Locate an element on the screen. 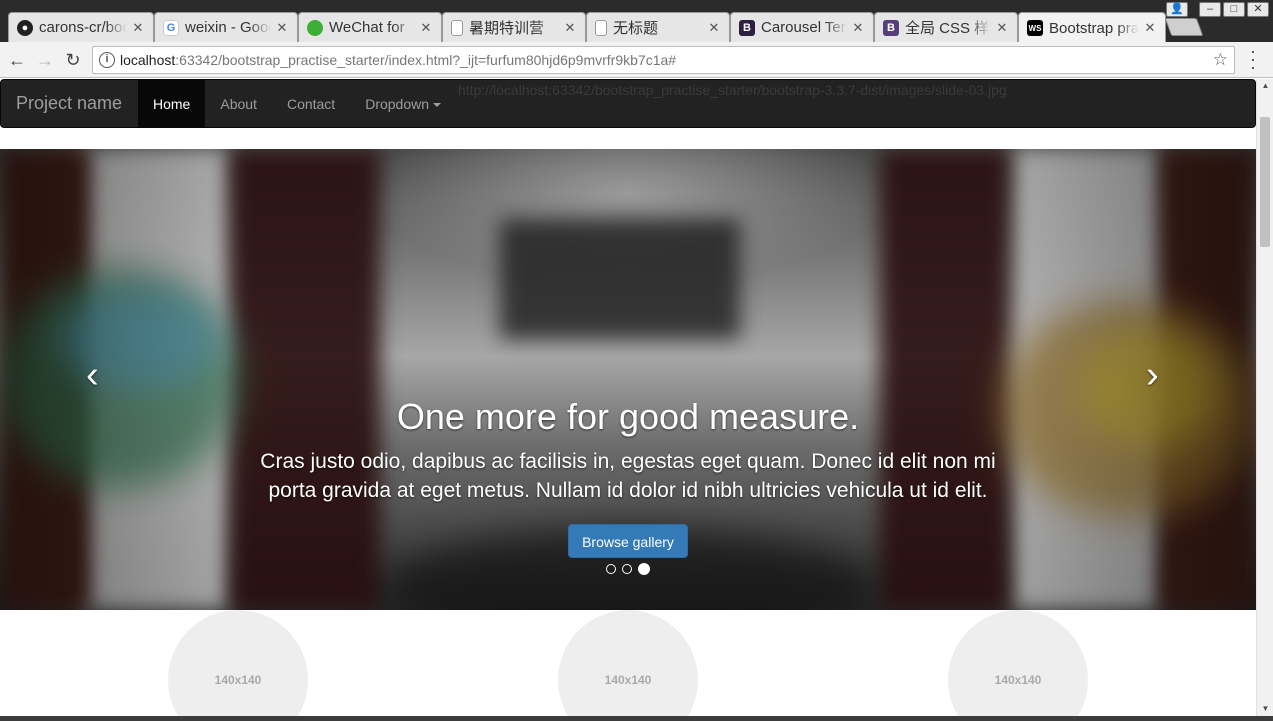 Image resolution: width=1273 pixels, height=721 pixels. tab-title: Carousel Template is located at coordinates (804, 27).